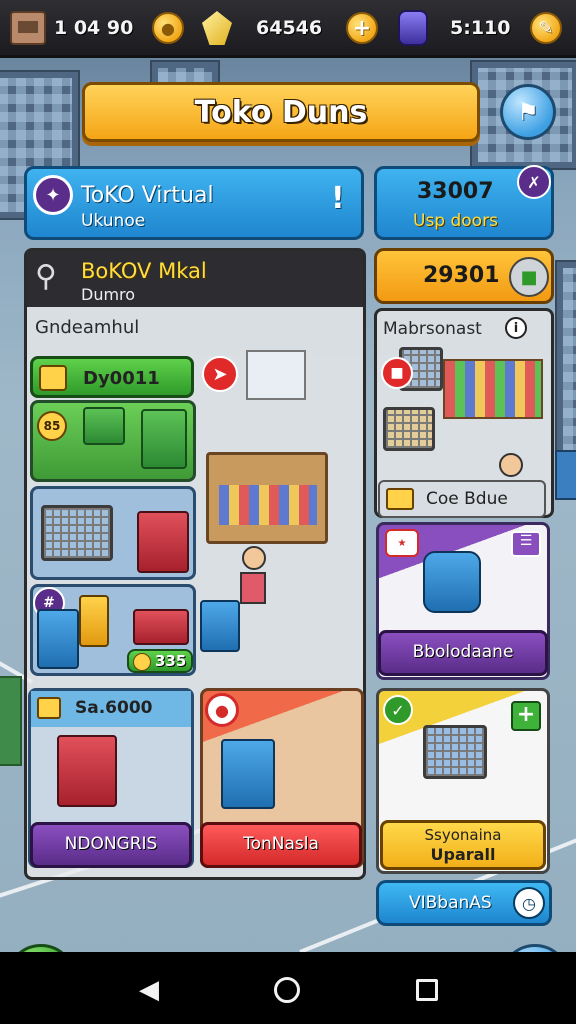 This screenshot has width=576, height=1024. I want to click on new-tag-icon: ★, so click(402, 543).